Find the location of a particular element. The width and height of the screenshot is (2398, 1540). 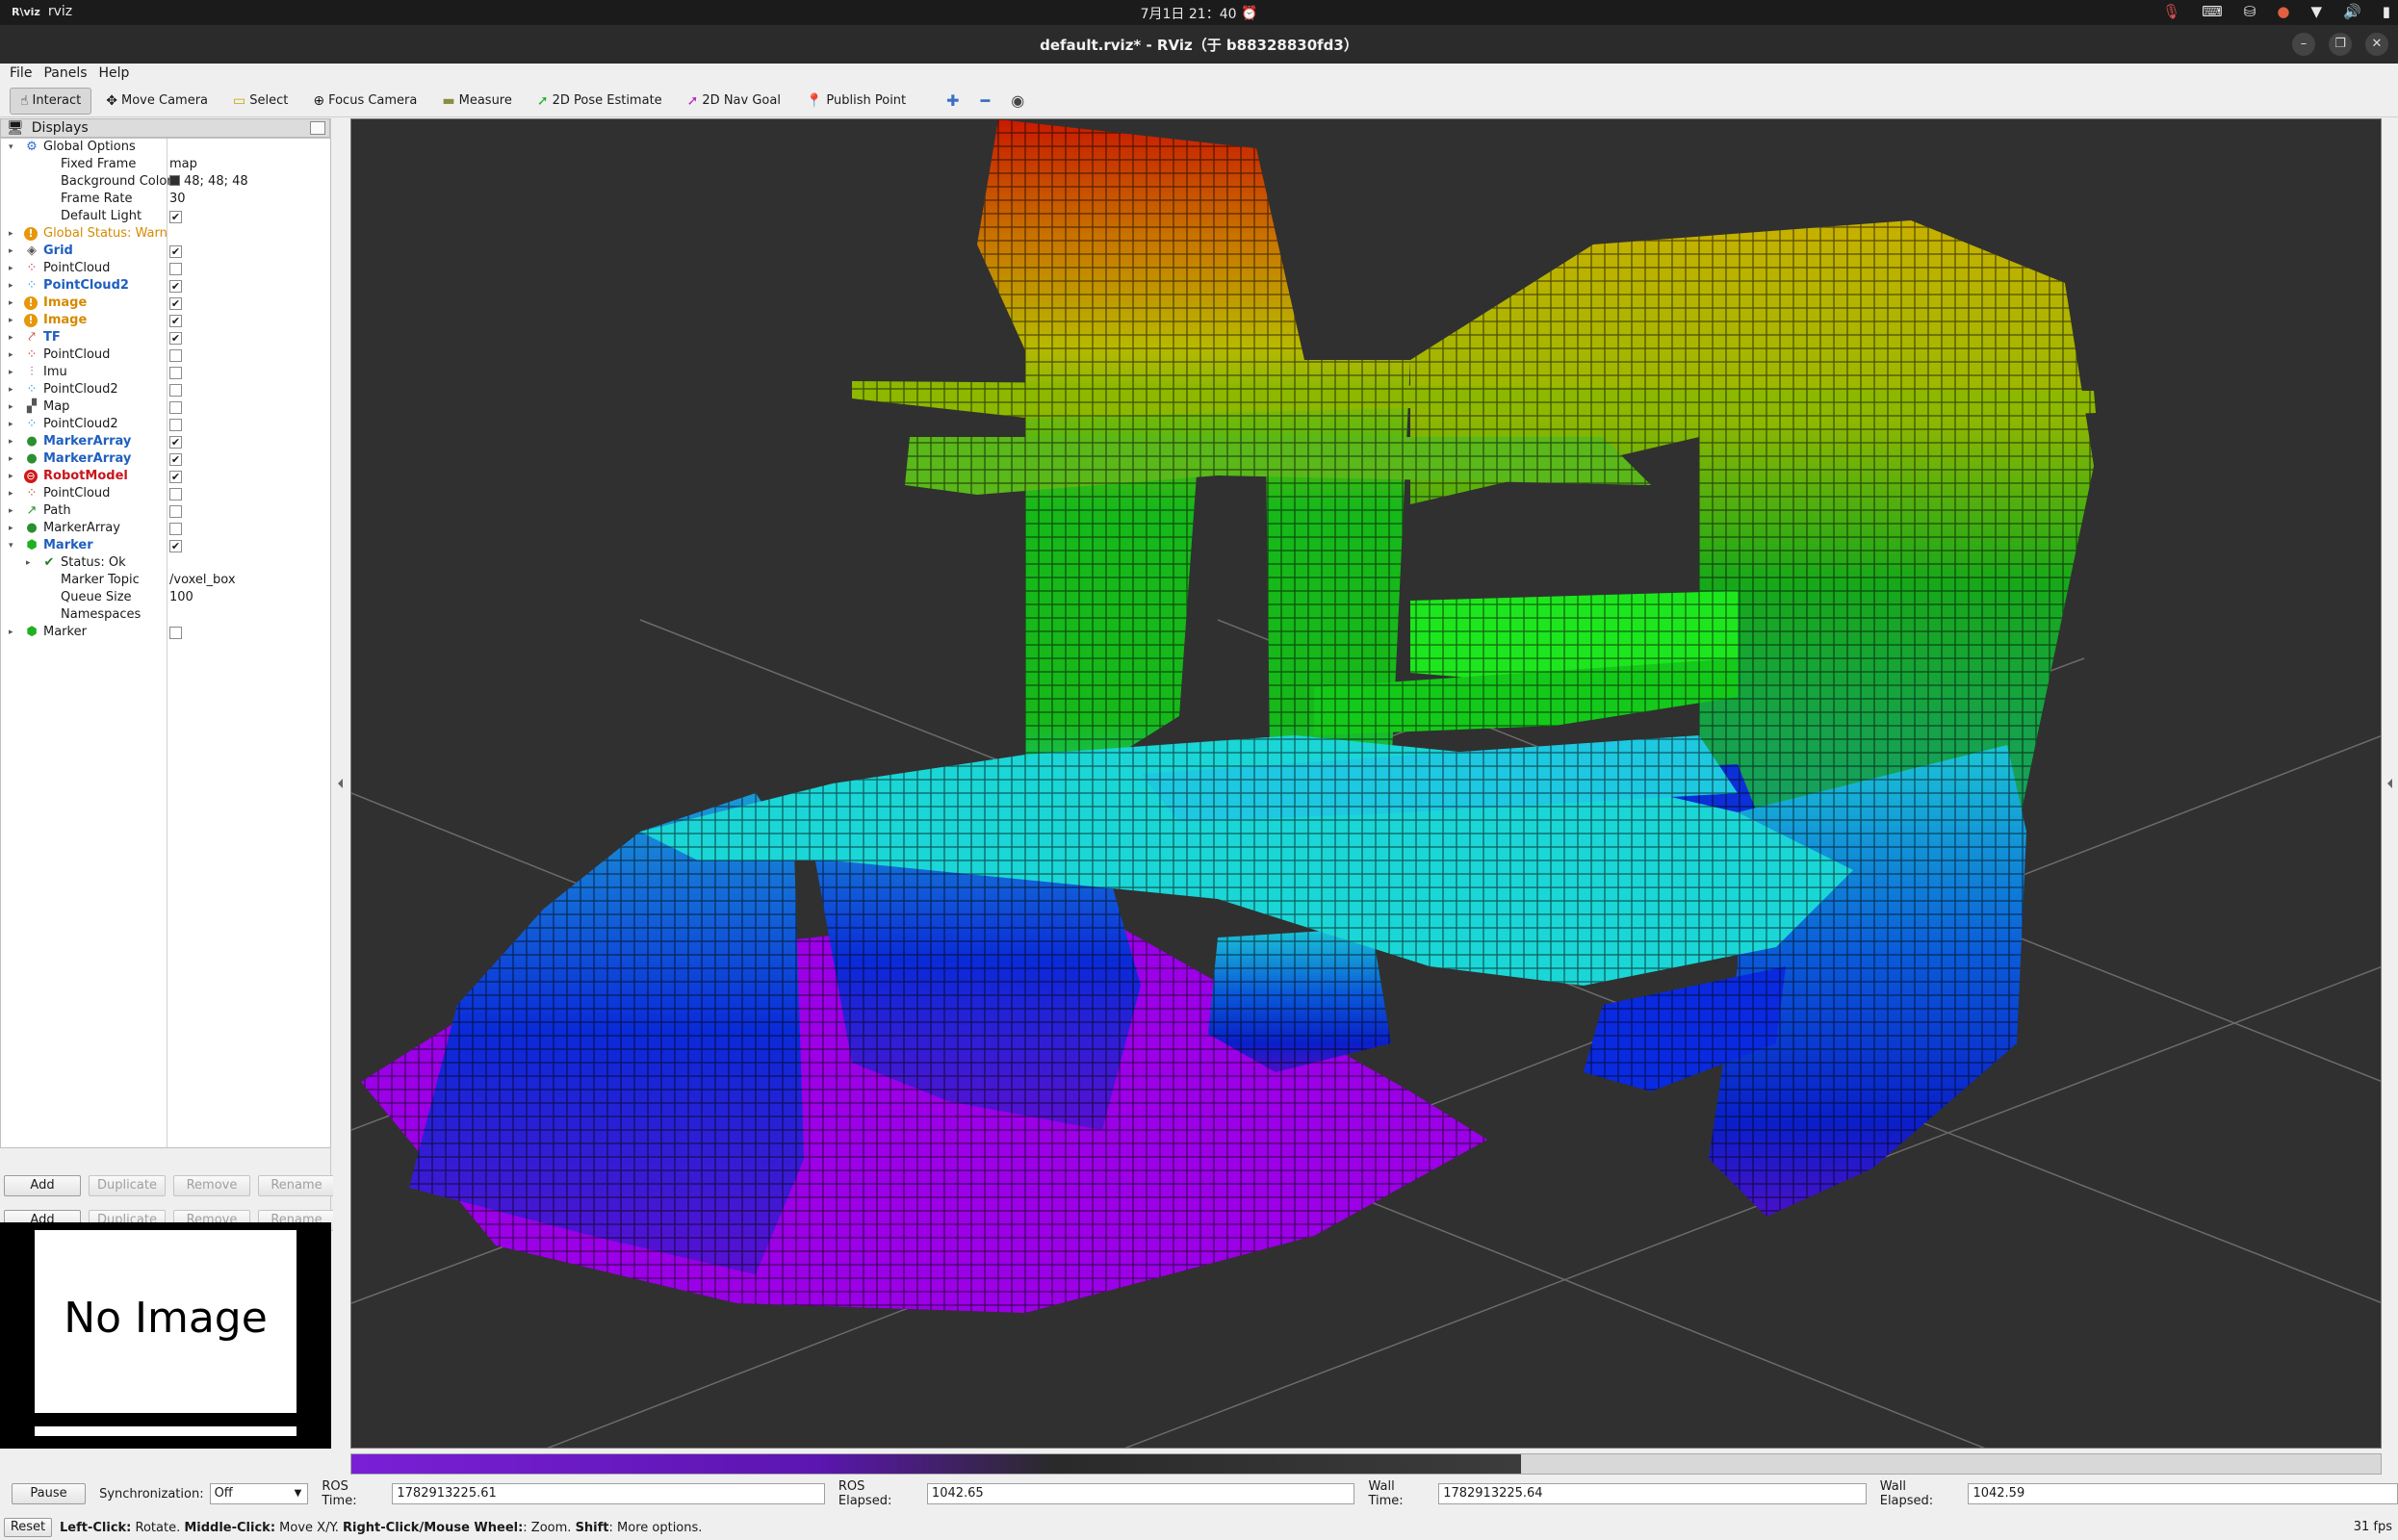

display-row-value: 48; 48; 48 is located at coordinates (208, 182).